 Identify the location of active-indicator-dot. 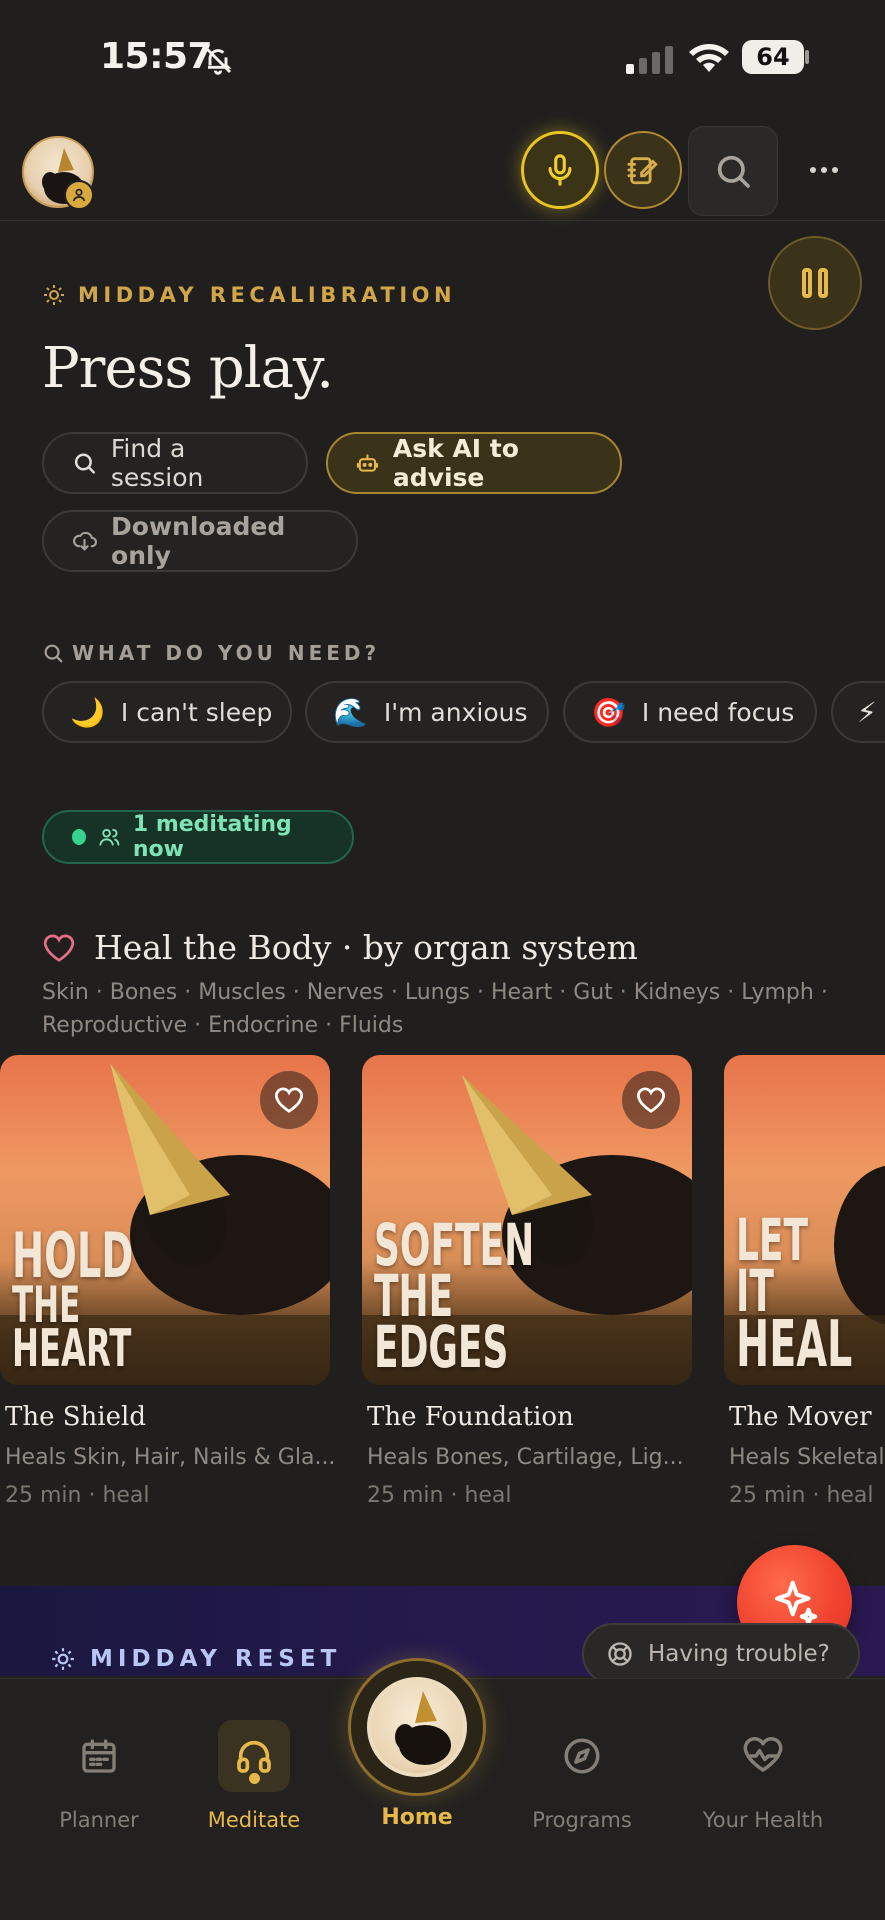
(254, 1778).